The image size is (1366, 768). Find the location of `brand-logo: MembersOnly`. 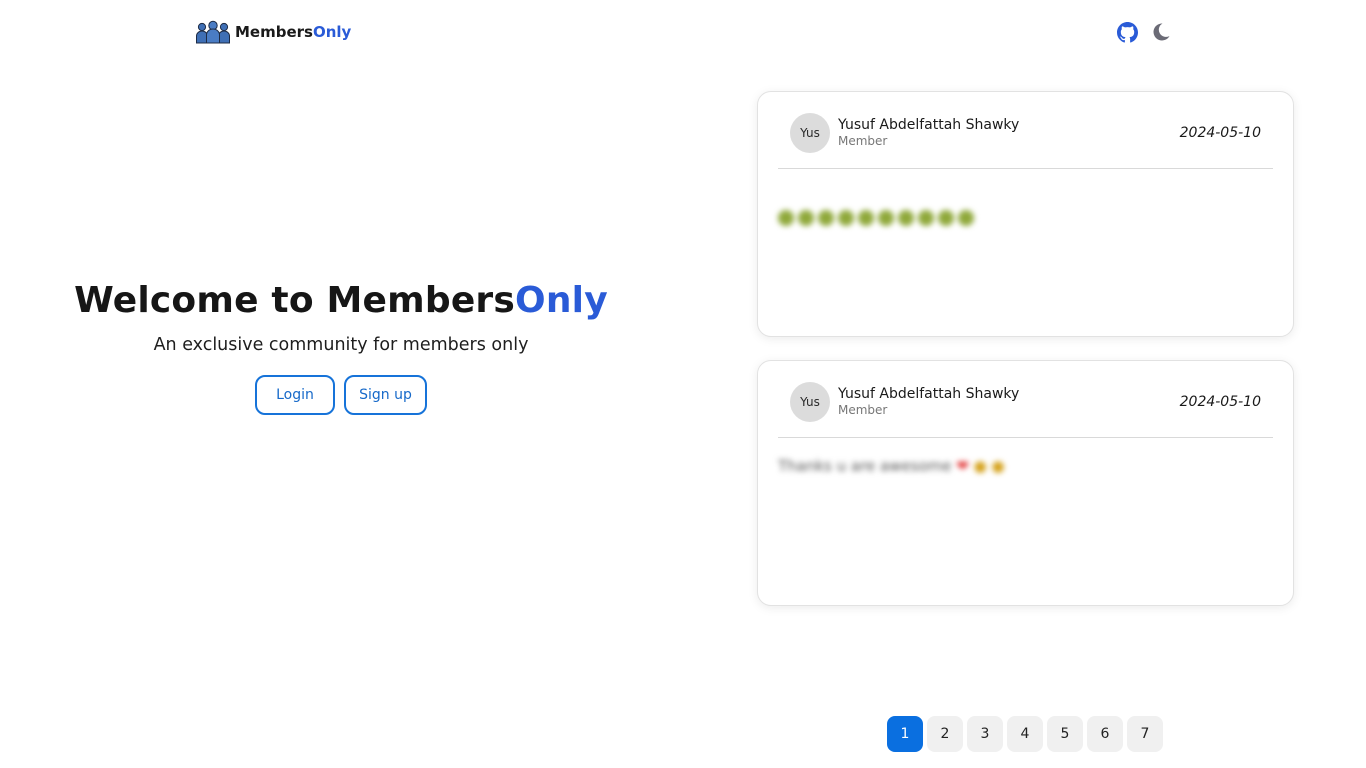

brand-logo: MembersOnly is located at coordinates (273, 32).